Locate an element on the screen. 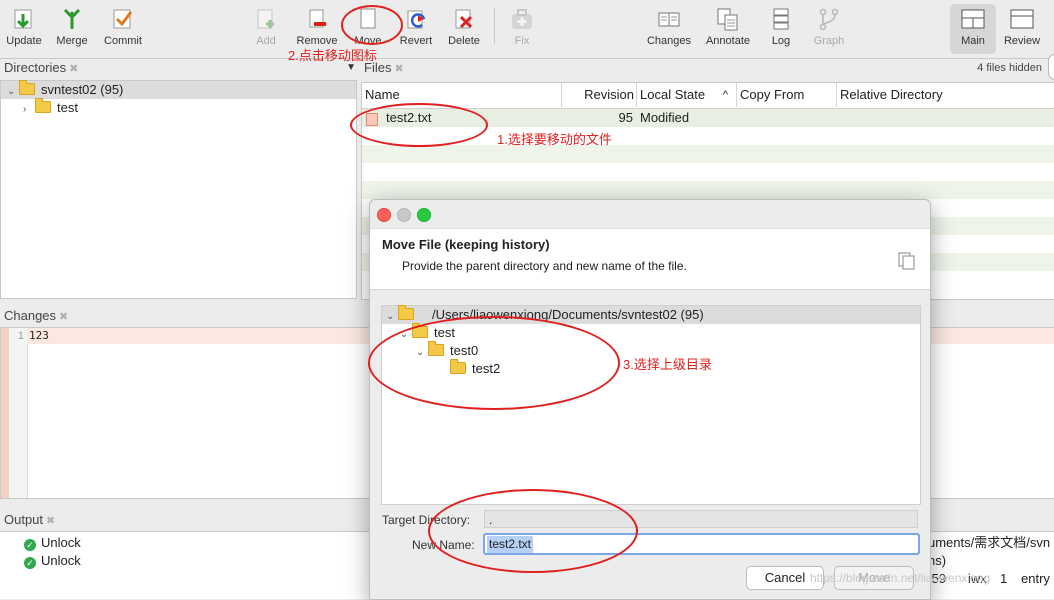 This screenshot has width=1054, height=600. output-path-text: uments/需求文档/svn is located at coordinates (989, 542).